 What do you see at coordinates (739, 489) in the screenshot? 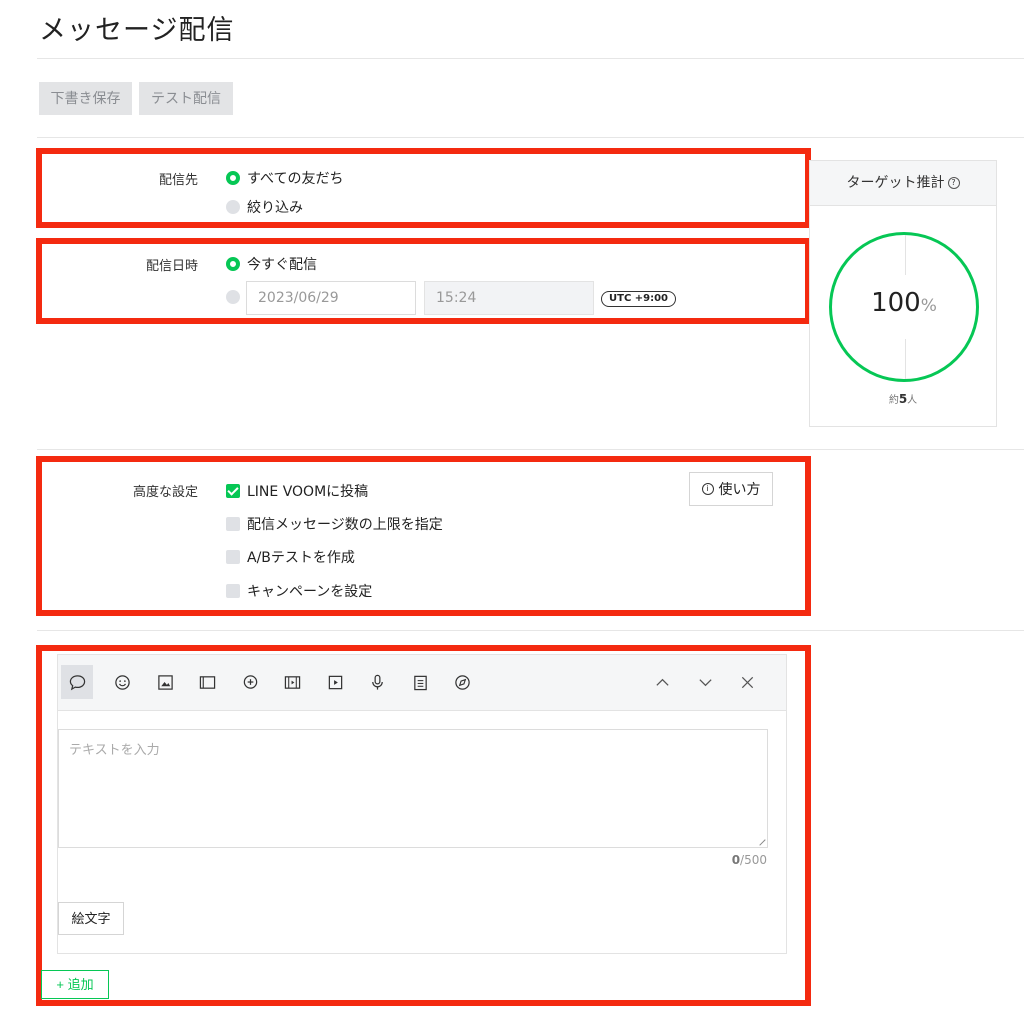
I see `howto-label: 使い方` at bounding box center [739, 489].